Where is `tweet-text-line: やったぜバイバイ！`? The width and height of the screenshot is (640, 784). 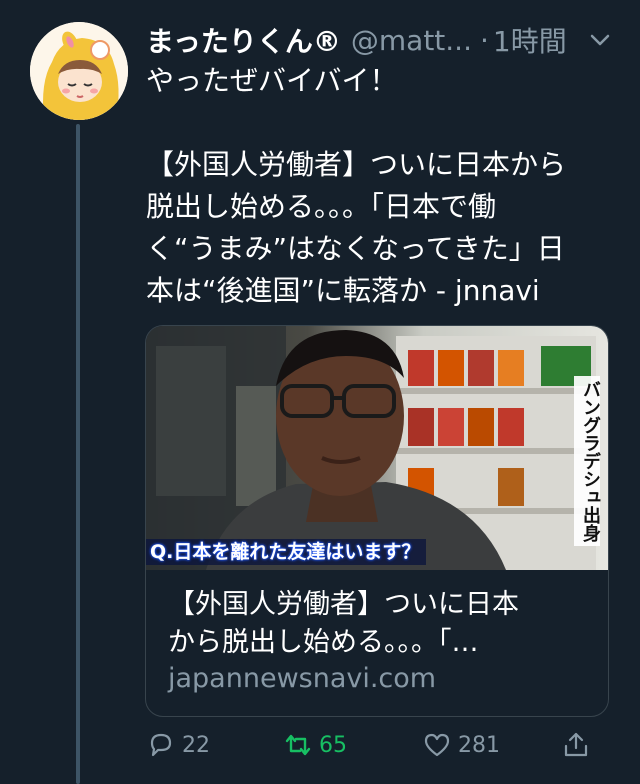
tweet-text-line: やったぜバイバイ！ is located at coordinates (272, 80).